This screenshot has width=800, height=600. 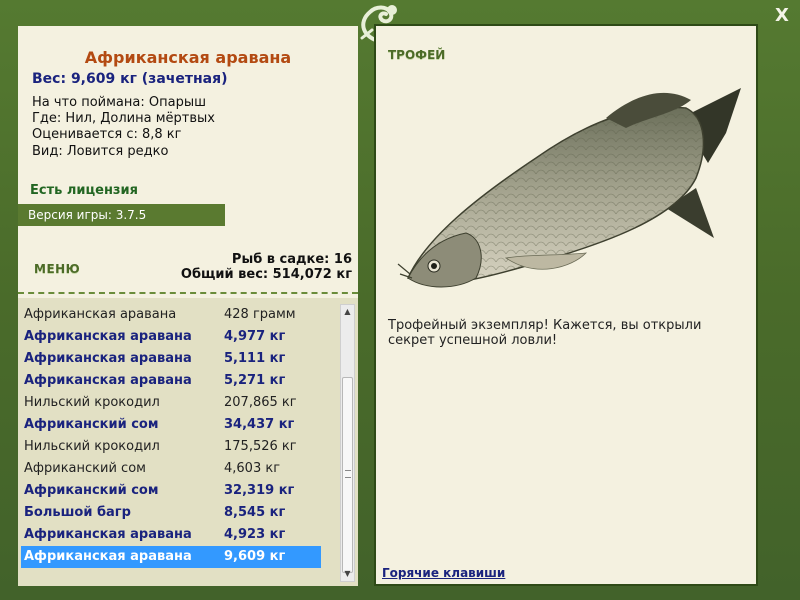 I want to click on list-scrollbar: ▲ ▼, so click(x=347, y=443).